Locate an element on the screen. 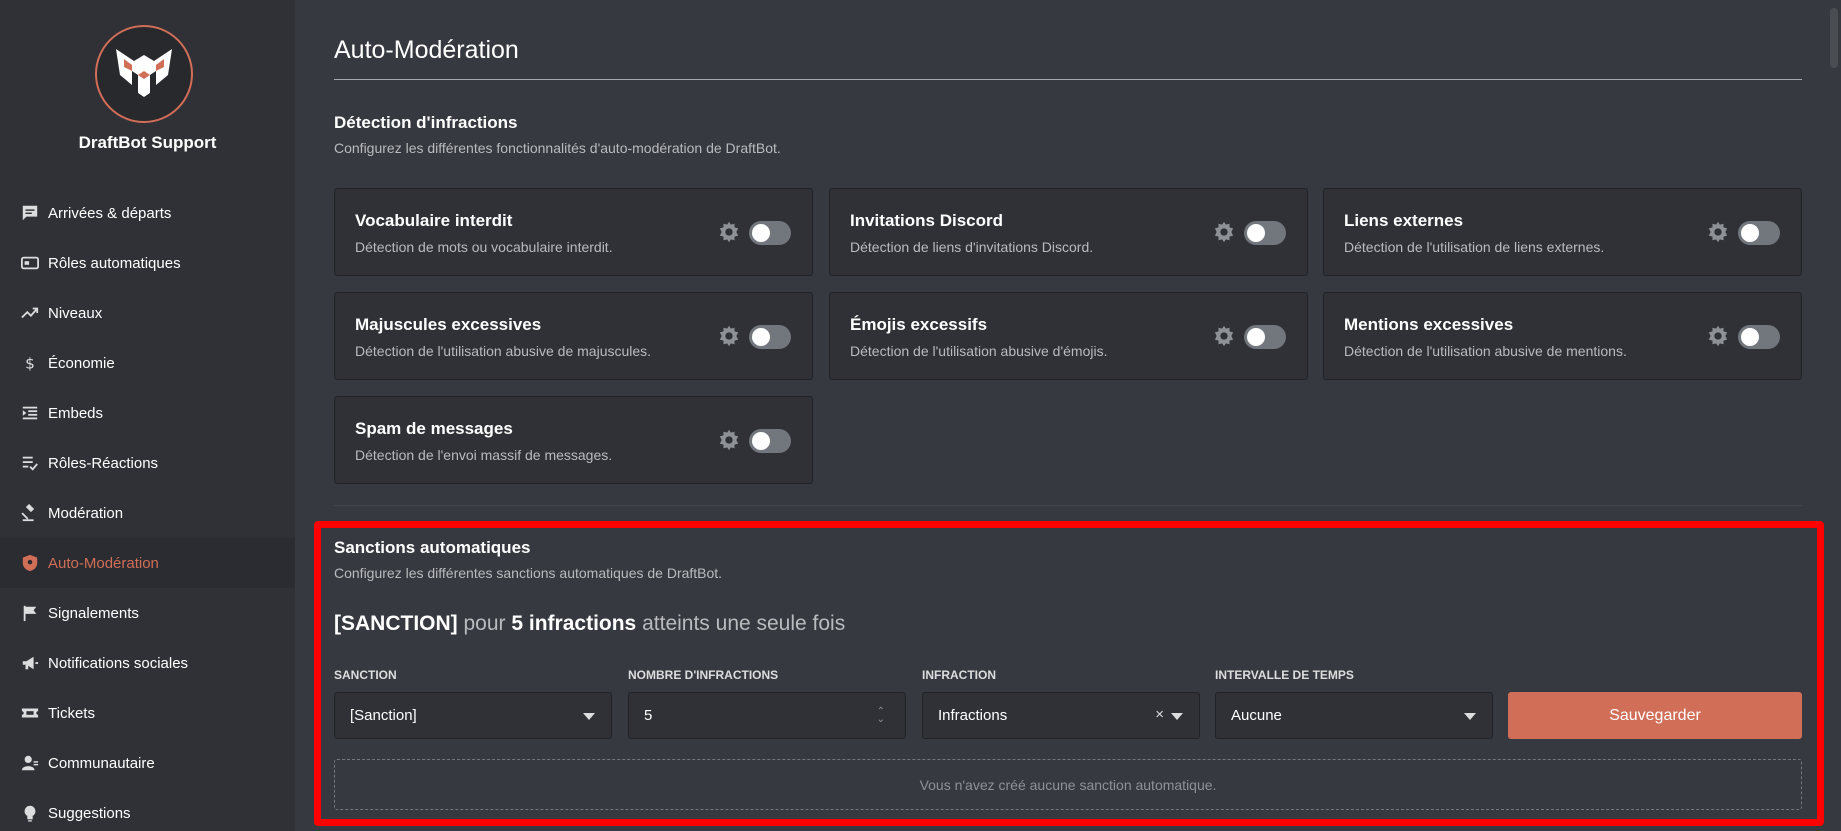 The image size is (1841, 831). sidebar-item-embeds: Embeds is located at coordinates (147, 413).